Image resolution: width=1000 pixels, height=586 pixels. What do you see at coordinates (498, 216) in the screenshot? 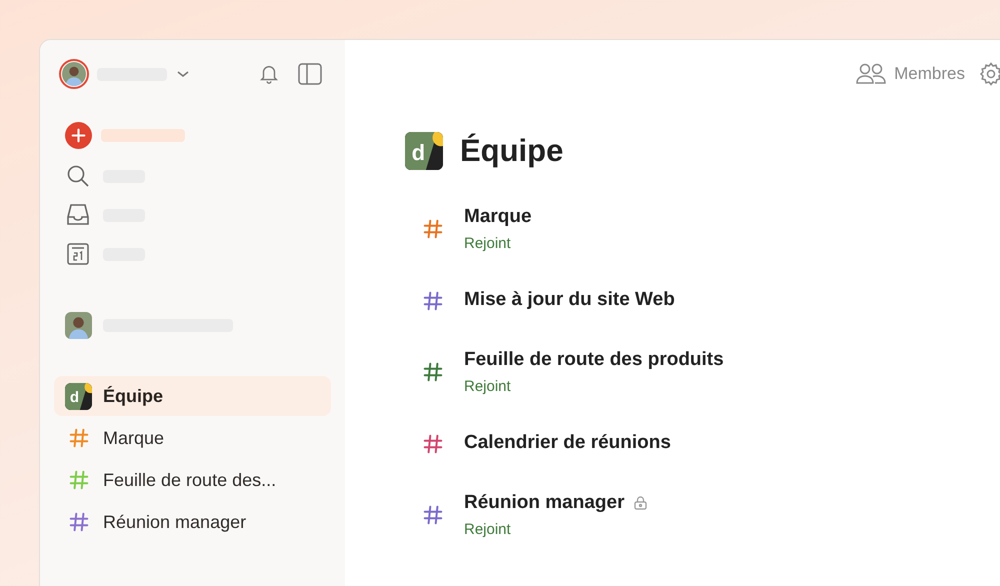
I see `channel-name: Marque` at bounding box center [498, 216].